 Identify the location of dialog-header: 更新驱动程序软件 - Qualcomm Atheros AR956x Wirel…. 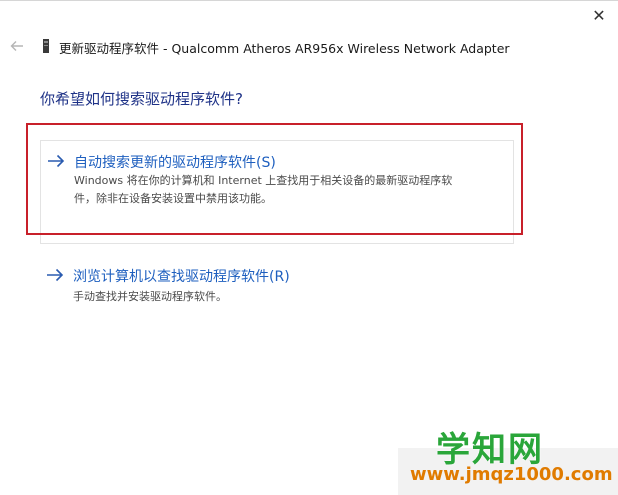
(309, 47).